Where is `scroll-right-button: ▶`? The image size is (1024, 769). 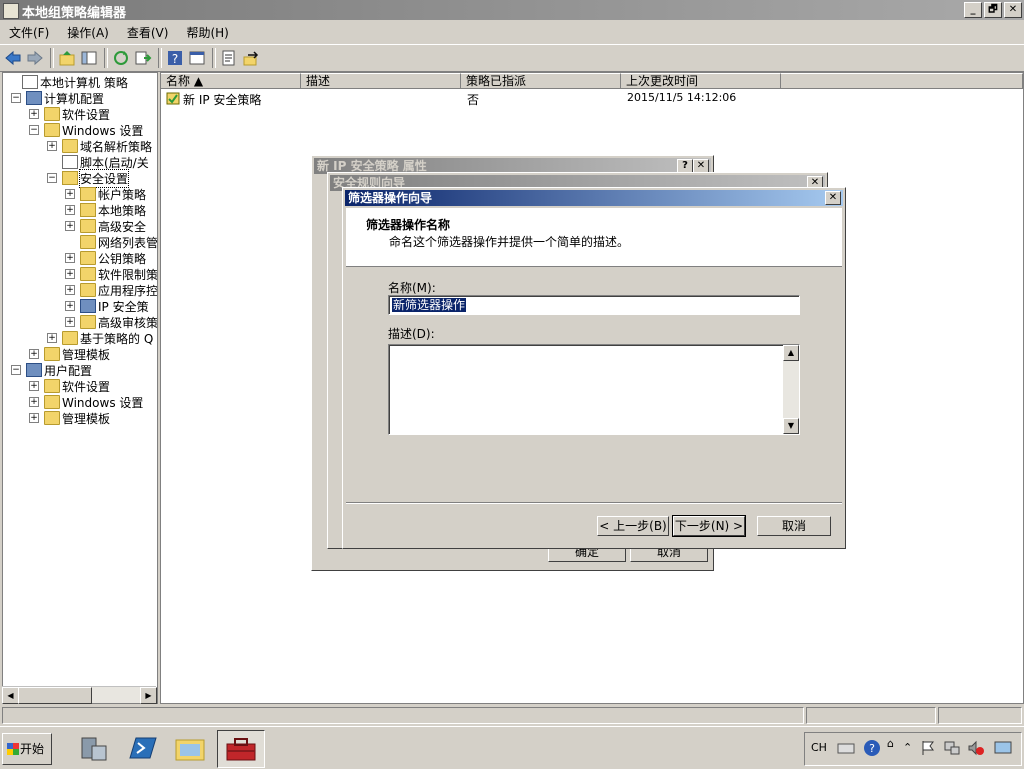 scroll-right-button: ▶ is located at coordinates (148, 695).